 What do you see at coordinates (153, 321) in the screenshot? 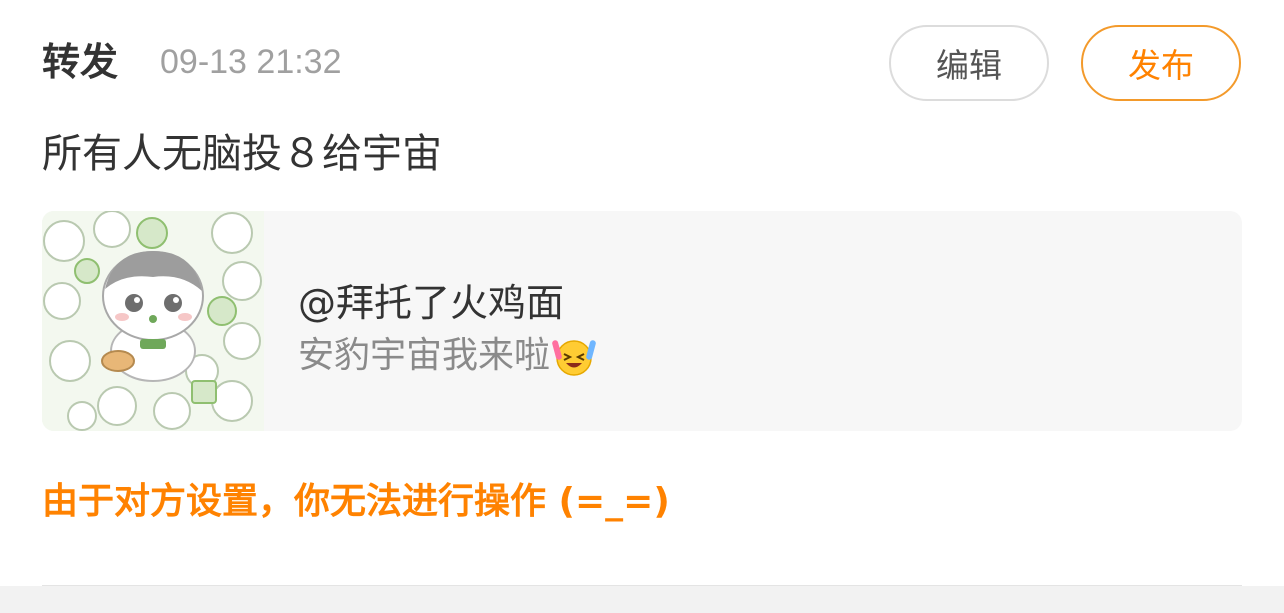
I see `quoted-post-thumbnail` at bounding box center [153, 321].